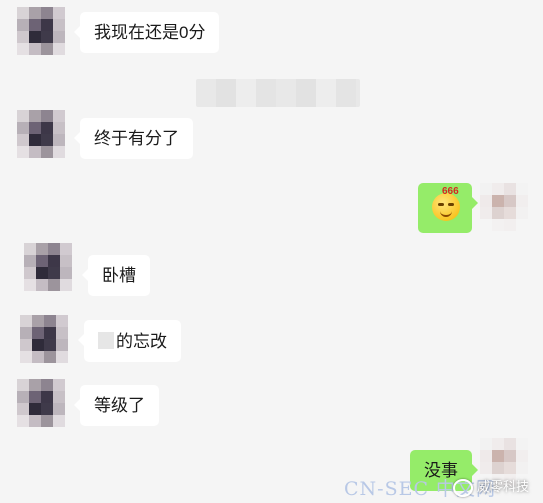  What do you see at coordinates (119, 275) in the screenshot?
I see `message-text: 卧槽` at bounding box center [119, 275].